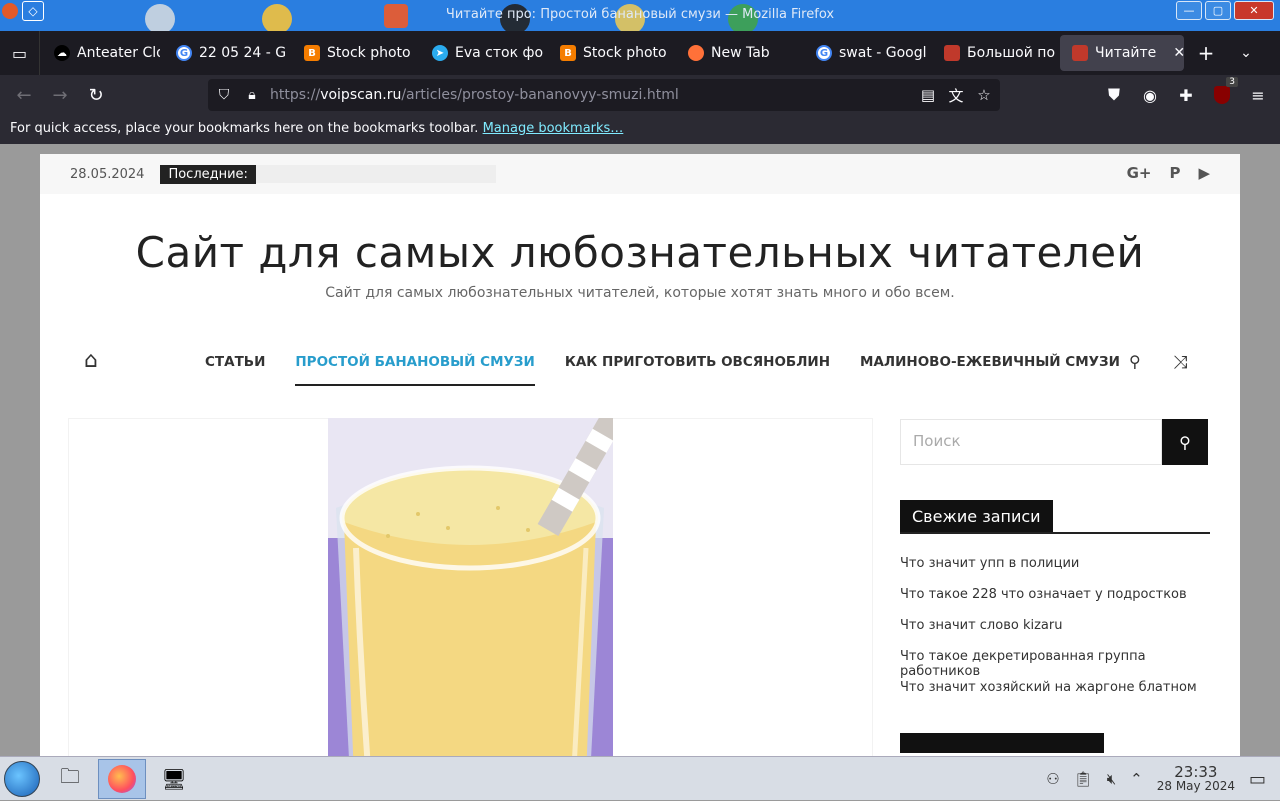 The image size is (1280, 801). I want to click on network-icon: ⚇, so click(1052, 779).